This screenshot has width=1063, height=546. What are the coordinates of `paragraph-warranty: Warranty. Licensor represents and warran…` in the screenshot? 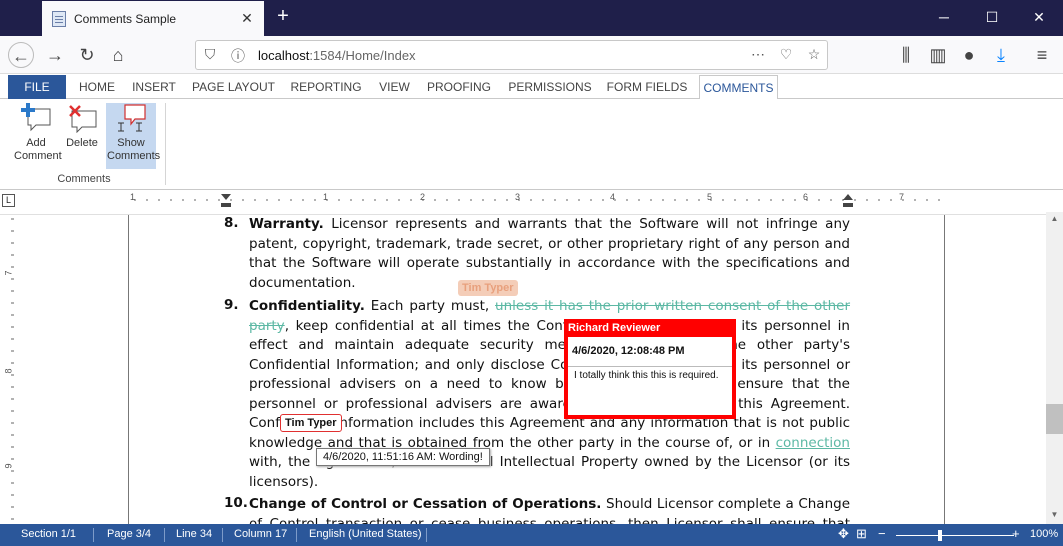 It's located at (549, 254).